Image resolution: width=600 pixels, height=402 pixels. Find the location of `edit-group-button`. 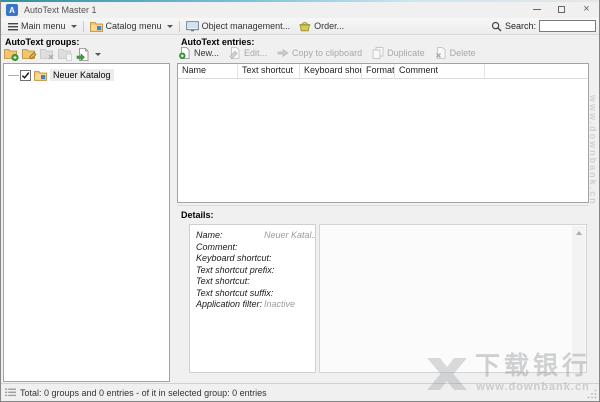

edit-group-button is located at coordinates (29, 54).